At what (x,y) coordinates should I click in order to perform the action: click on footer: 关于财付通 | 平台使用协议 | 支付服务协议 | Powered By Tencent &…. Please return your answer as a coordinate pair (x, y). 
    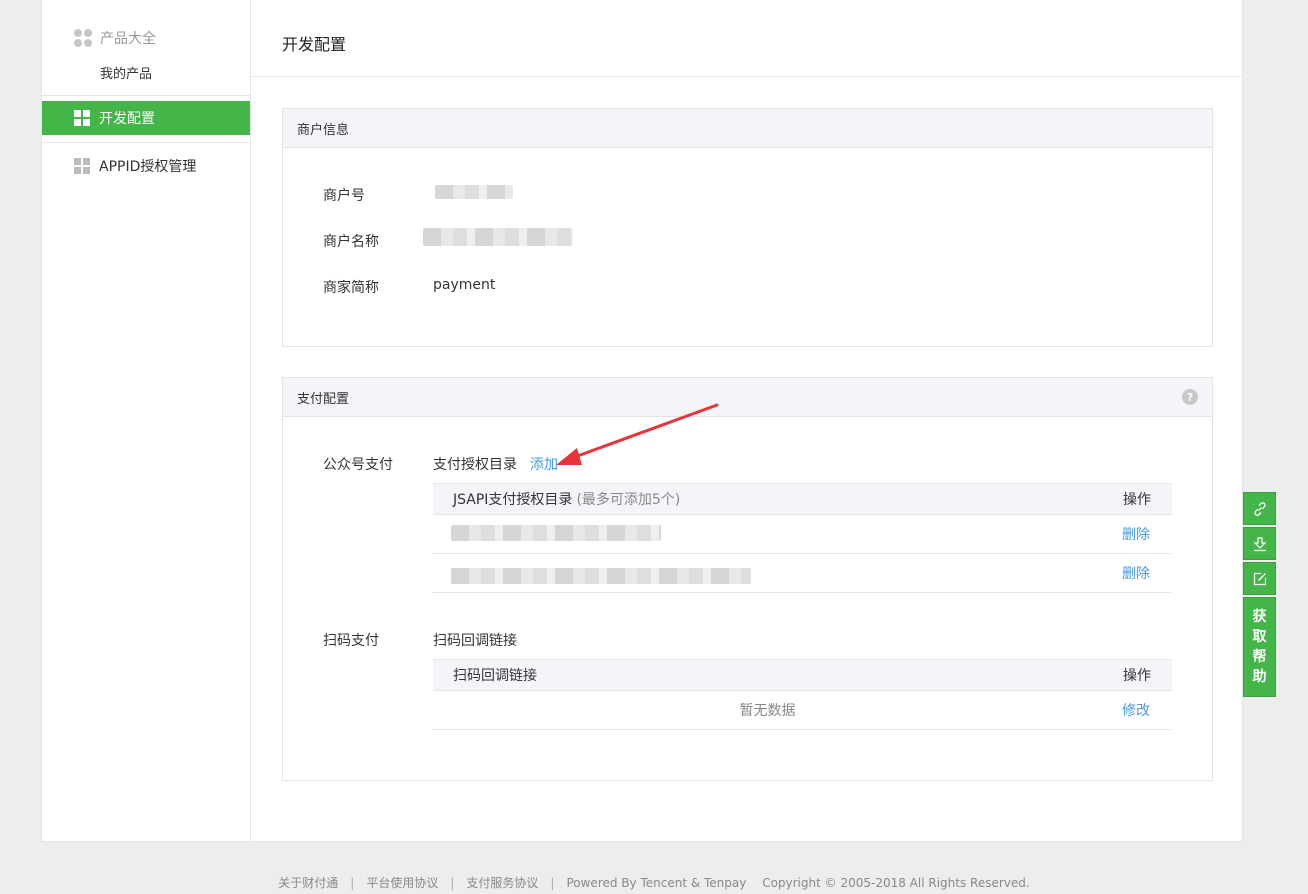
    Looking at the image, I should click on (654, 883).